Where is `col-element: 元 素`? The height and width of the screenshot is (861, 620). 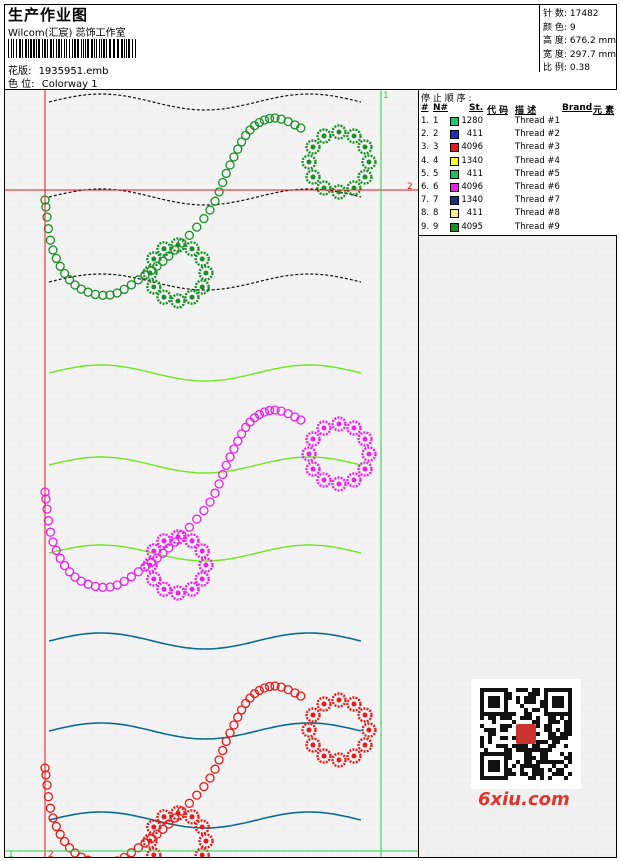 col-element: 元 素 is located at coordinates (604, 111).